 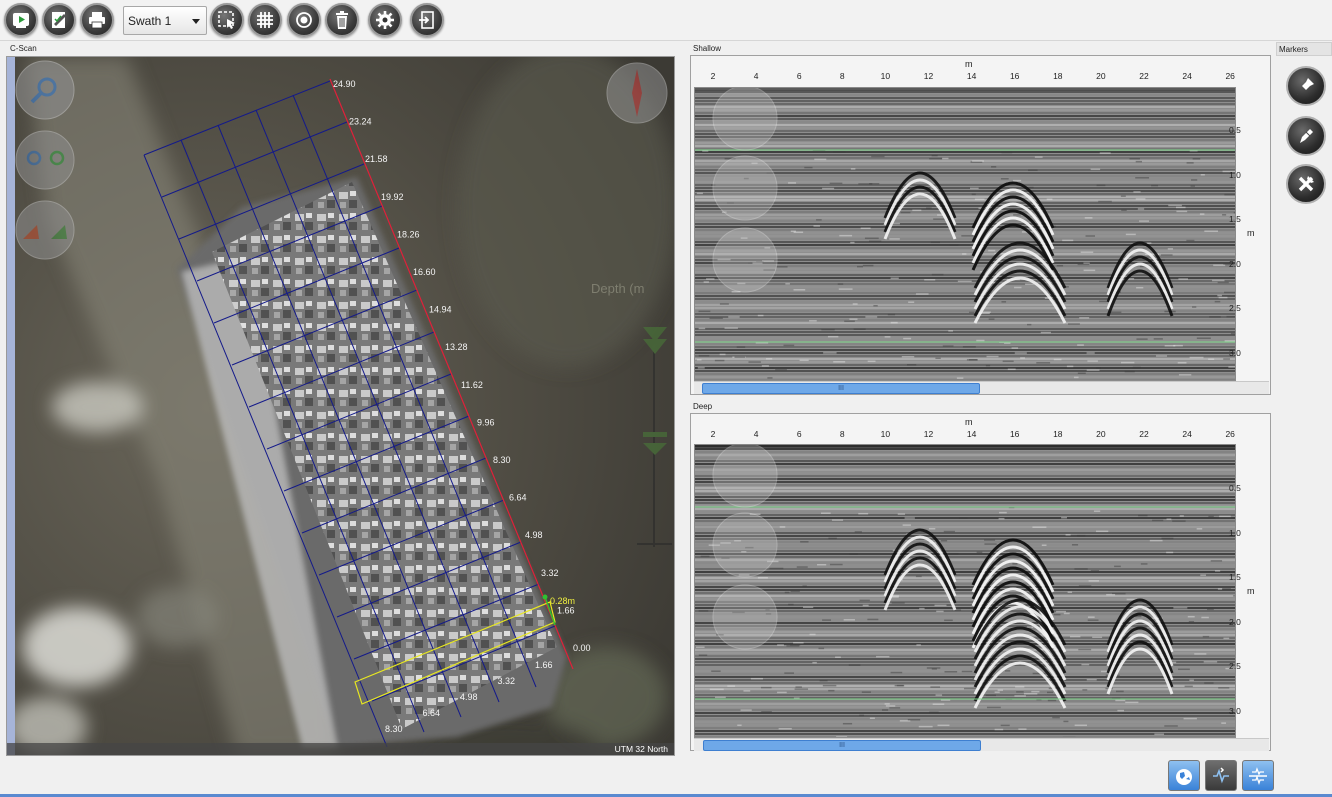 I want to click on add-marker-button, so click(x=1306, y=86).